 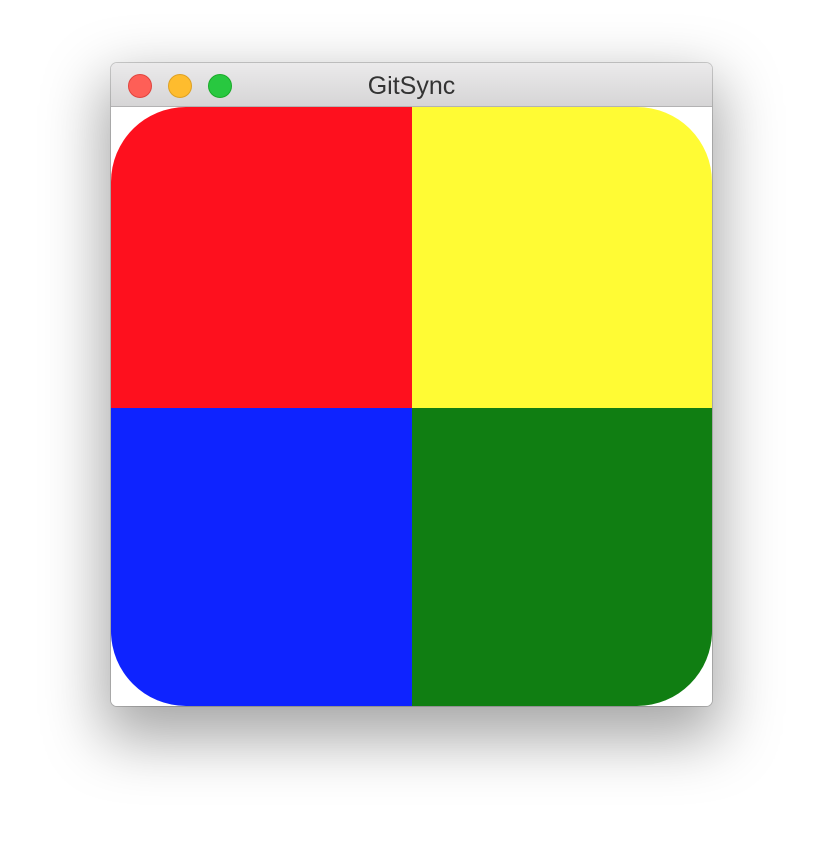 What do you see at coordinates (261, 557) in the screenshot?
I see `blue-quadrant` at bounding box center [261, 557].